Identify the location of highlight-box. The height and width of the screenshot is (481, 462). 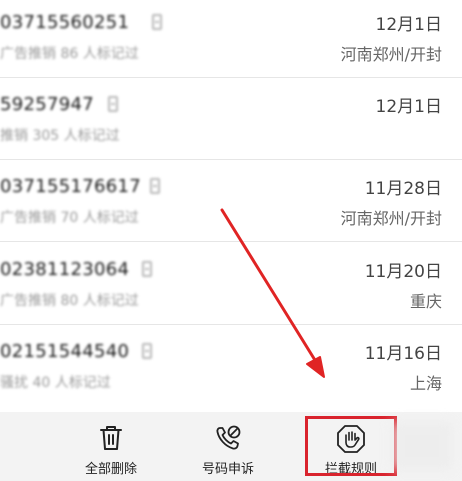
(351, 446).